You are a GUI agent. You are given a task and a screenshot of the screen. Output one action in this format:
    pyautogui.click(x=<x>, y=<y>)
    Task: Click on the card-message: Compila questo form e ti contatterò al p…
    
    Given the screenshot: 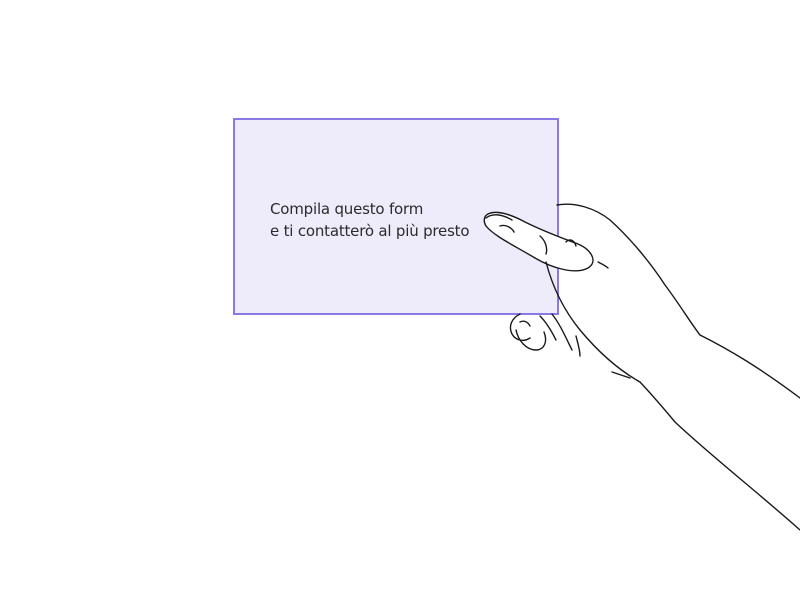 What is the action you would take?
    pyautogui.click(x=370, y=220)
    